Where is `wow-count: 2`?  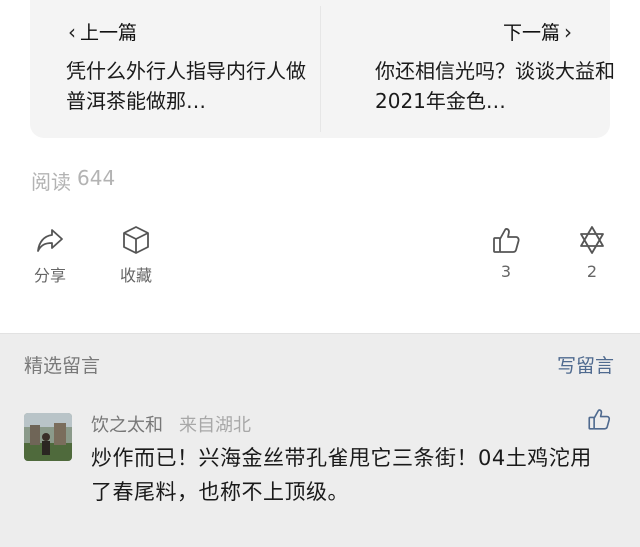 wow-count: 2 is located at coordinates (592, 271).